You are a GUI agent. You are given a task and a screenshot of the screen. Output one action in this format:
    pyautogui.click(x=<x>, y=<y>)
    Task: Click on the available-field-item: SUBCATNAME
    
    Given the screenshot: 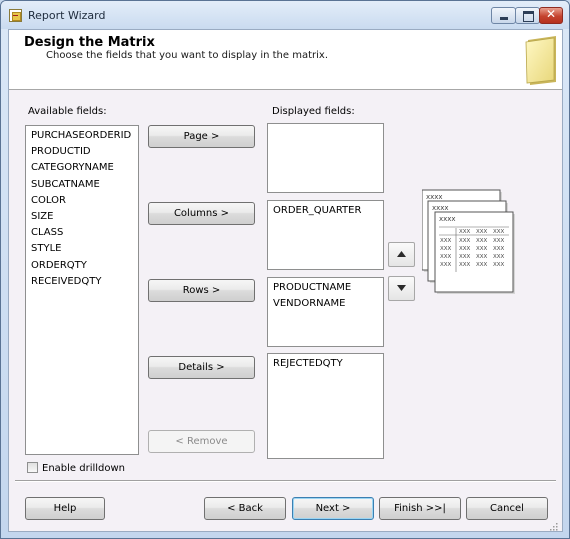 What is the action you would take?
    pyautogui.click(x=82, y=185)
    